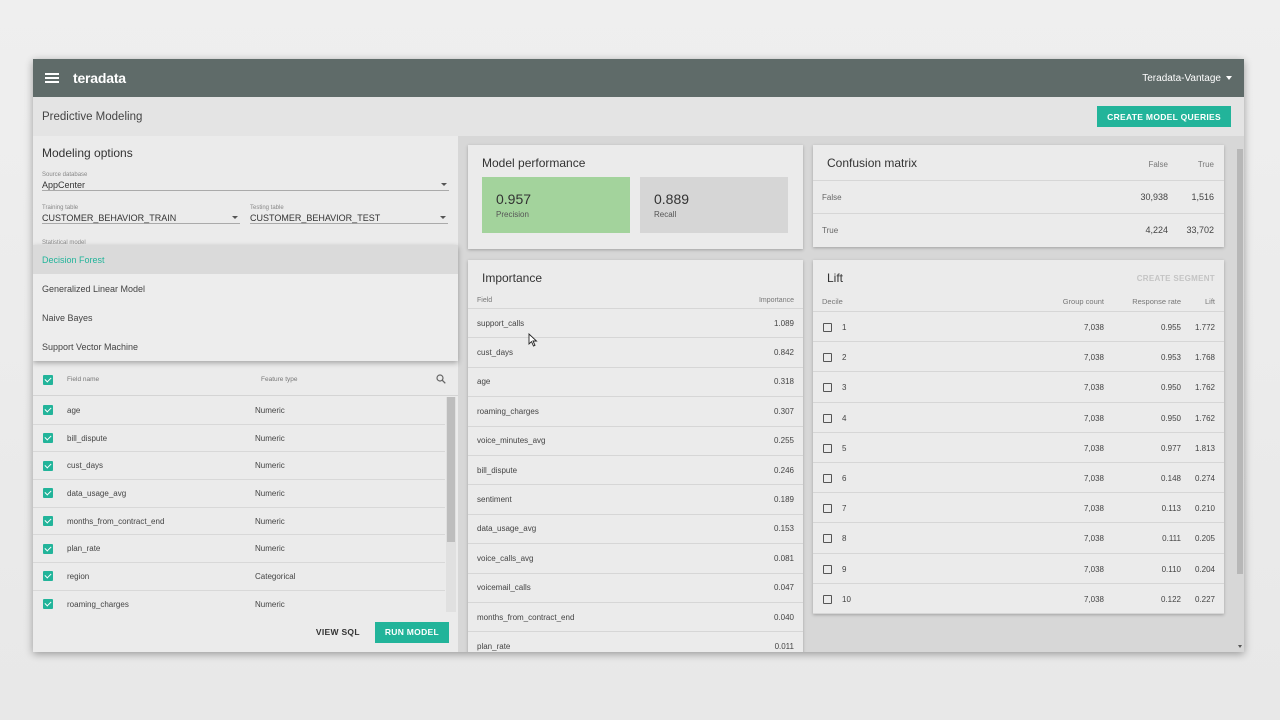 Image resolution: width=1280 pixels, height=720 pixels. What do you see at coordinates (451, 469) in the screenshot?
I see `scrollbar-thumb` at bounding box center [451, 469].